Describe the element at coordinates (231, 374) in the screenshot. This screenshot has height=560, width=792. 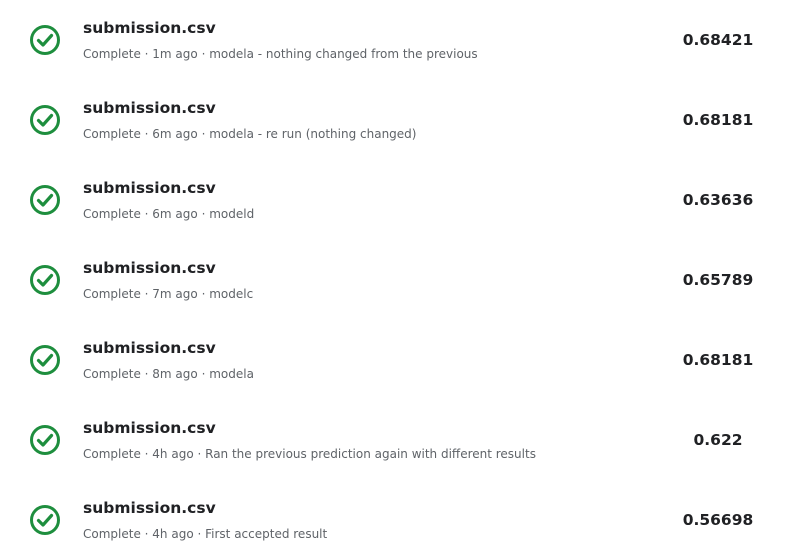
I see `submission-description: modela` at that location.